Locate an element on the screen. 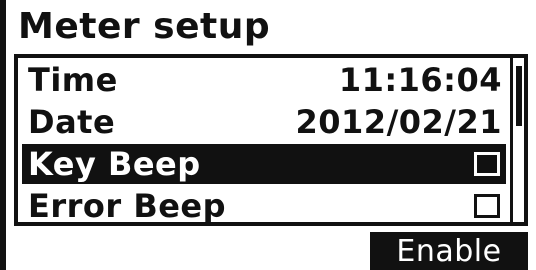 The width and height of the screenshot is (536, 270). left-bezel is located at coordinates (3, 135).